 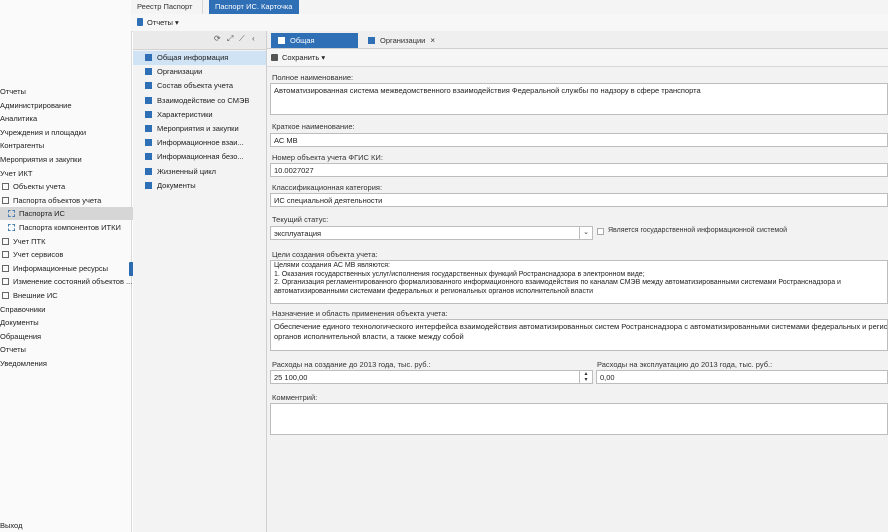 I want to click on save-button: Сохранить ▾, so click(x=298, y=57).